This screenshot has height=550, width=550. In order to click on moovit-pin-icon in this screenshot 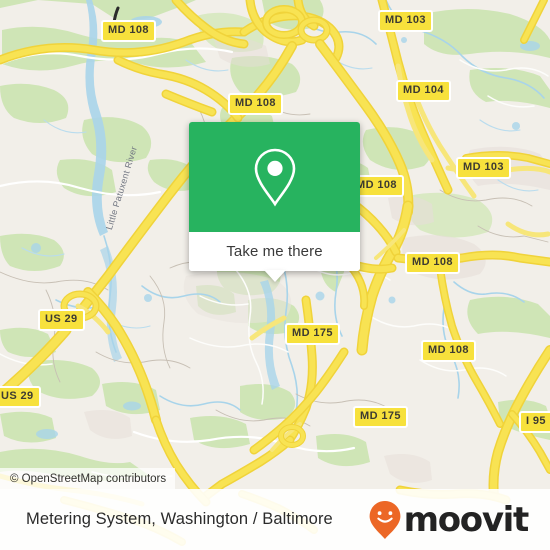, I will do `click(384, 519)`.